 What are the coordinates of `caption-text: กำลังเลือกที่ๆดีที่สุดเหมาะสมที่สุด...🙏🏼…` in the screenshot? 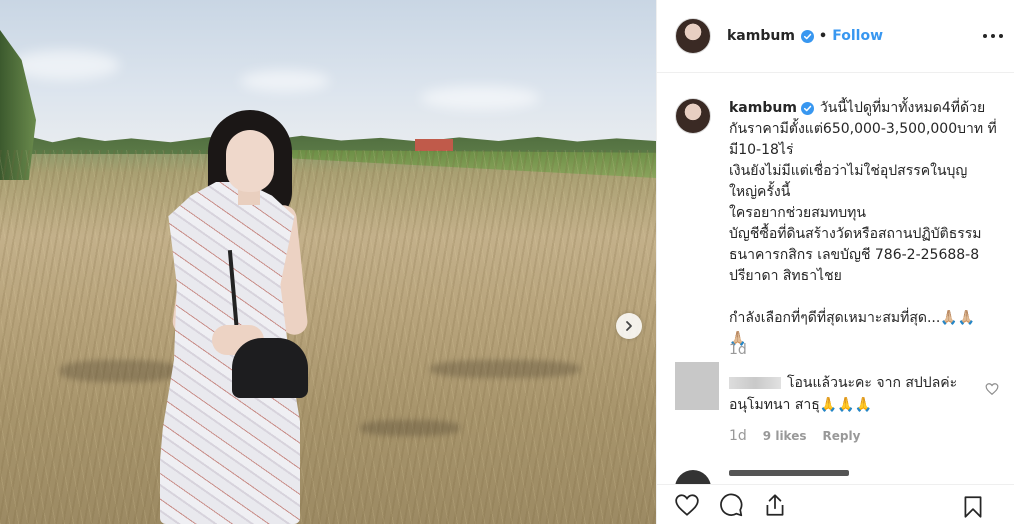 It's located at (852, 318).